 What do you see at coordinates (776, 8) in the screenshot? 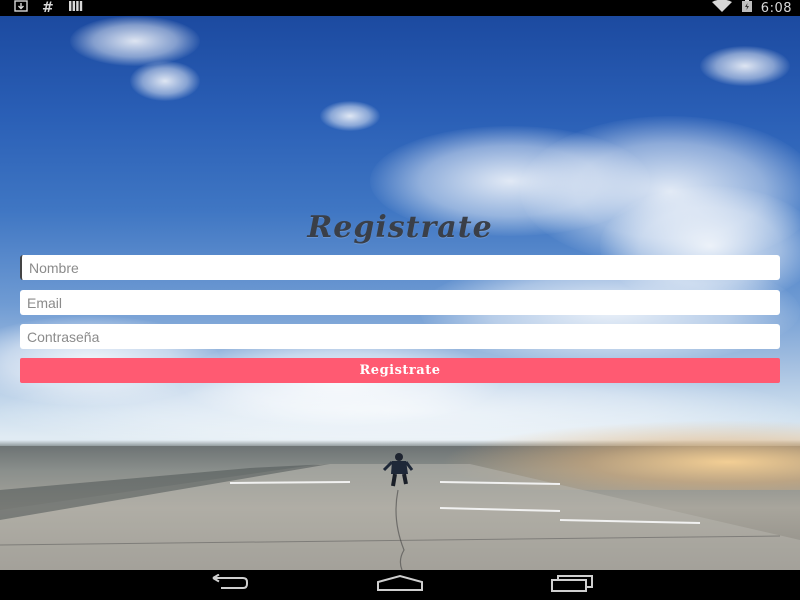
I see `status-clock: 6:08` at bounding box center [776, 8].